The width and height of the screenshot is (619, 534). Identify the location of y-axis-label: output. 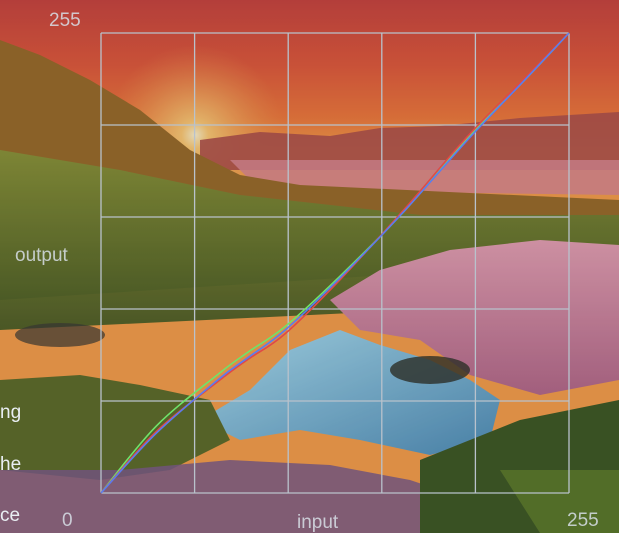
(41, 255).